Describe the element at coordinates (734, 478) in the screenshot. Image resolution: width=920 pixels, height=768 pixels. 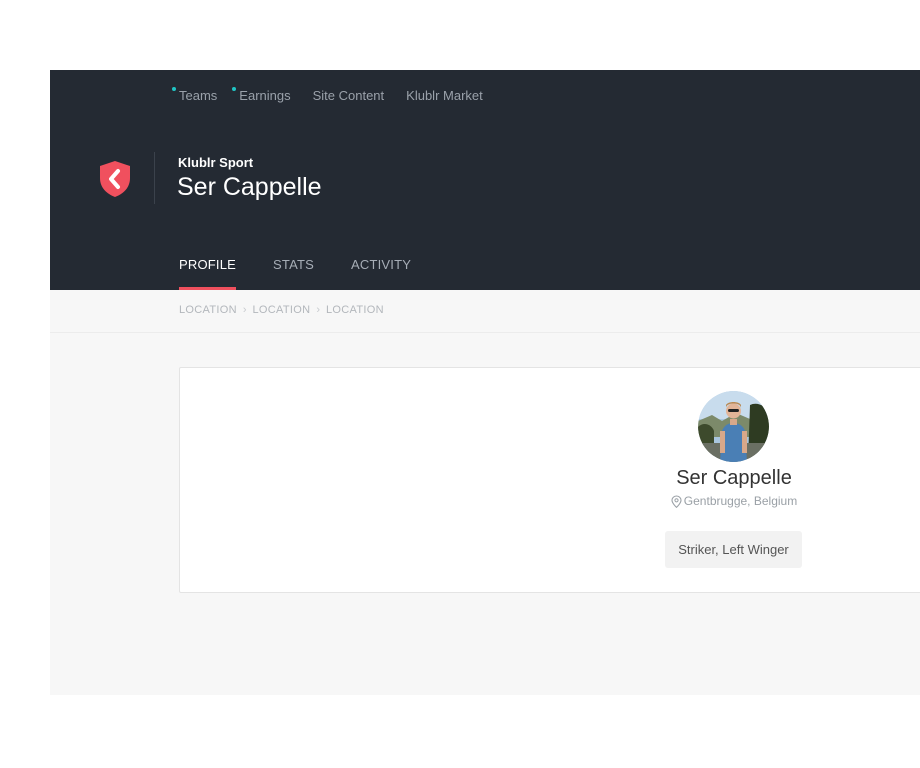
I see `profile-name: Ser Cappelle` at that location.